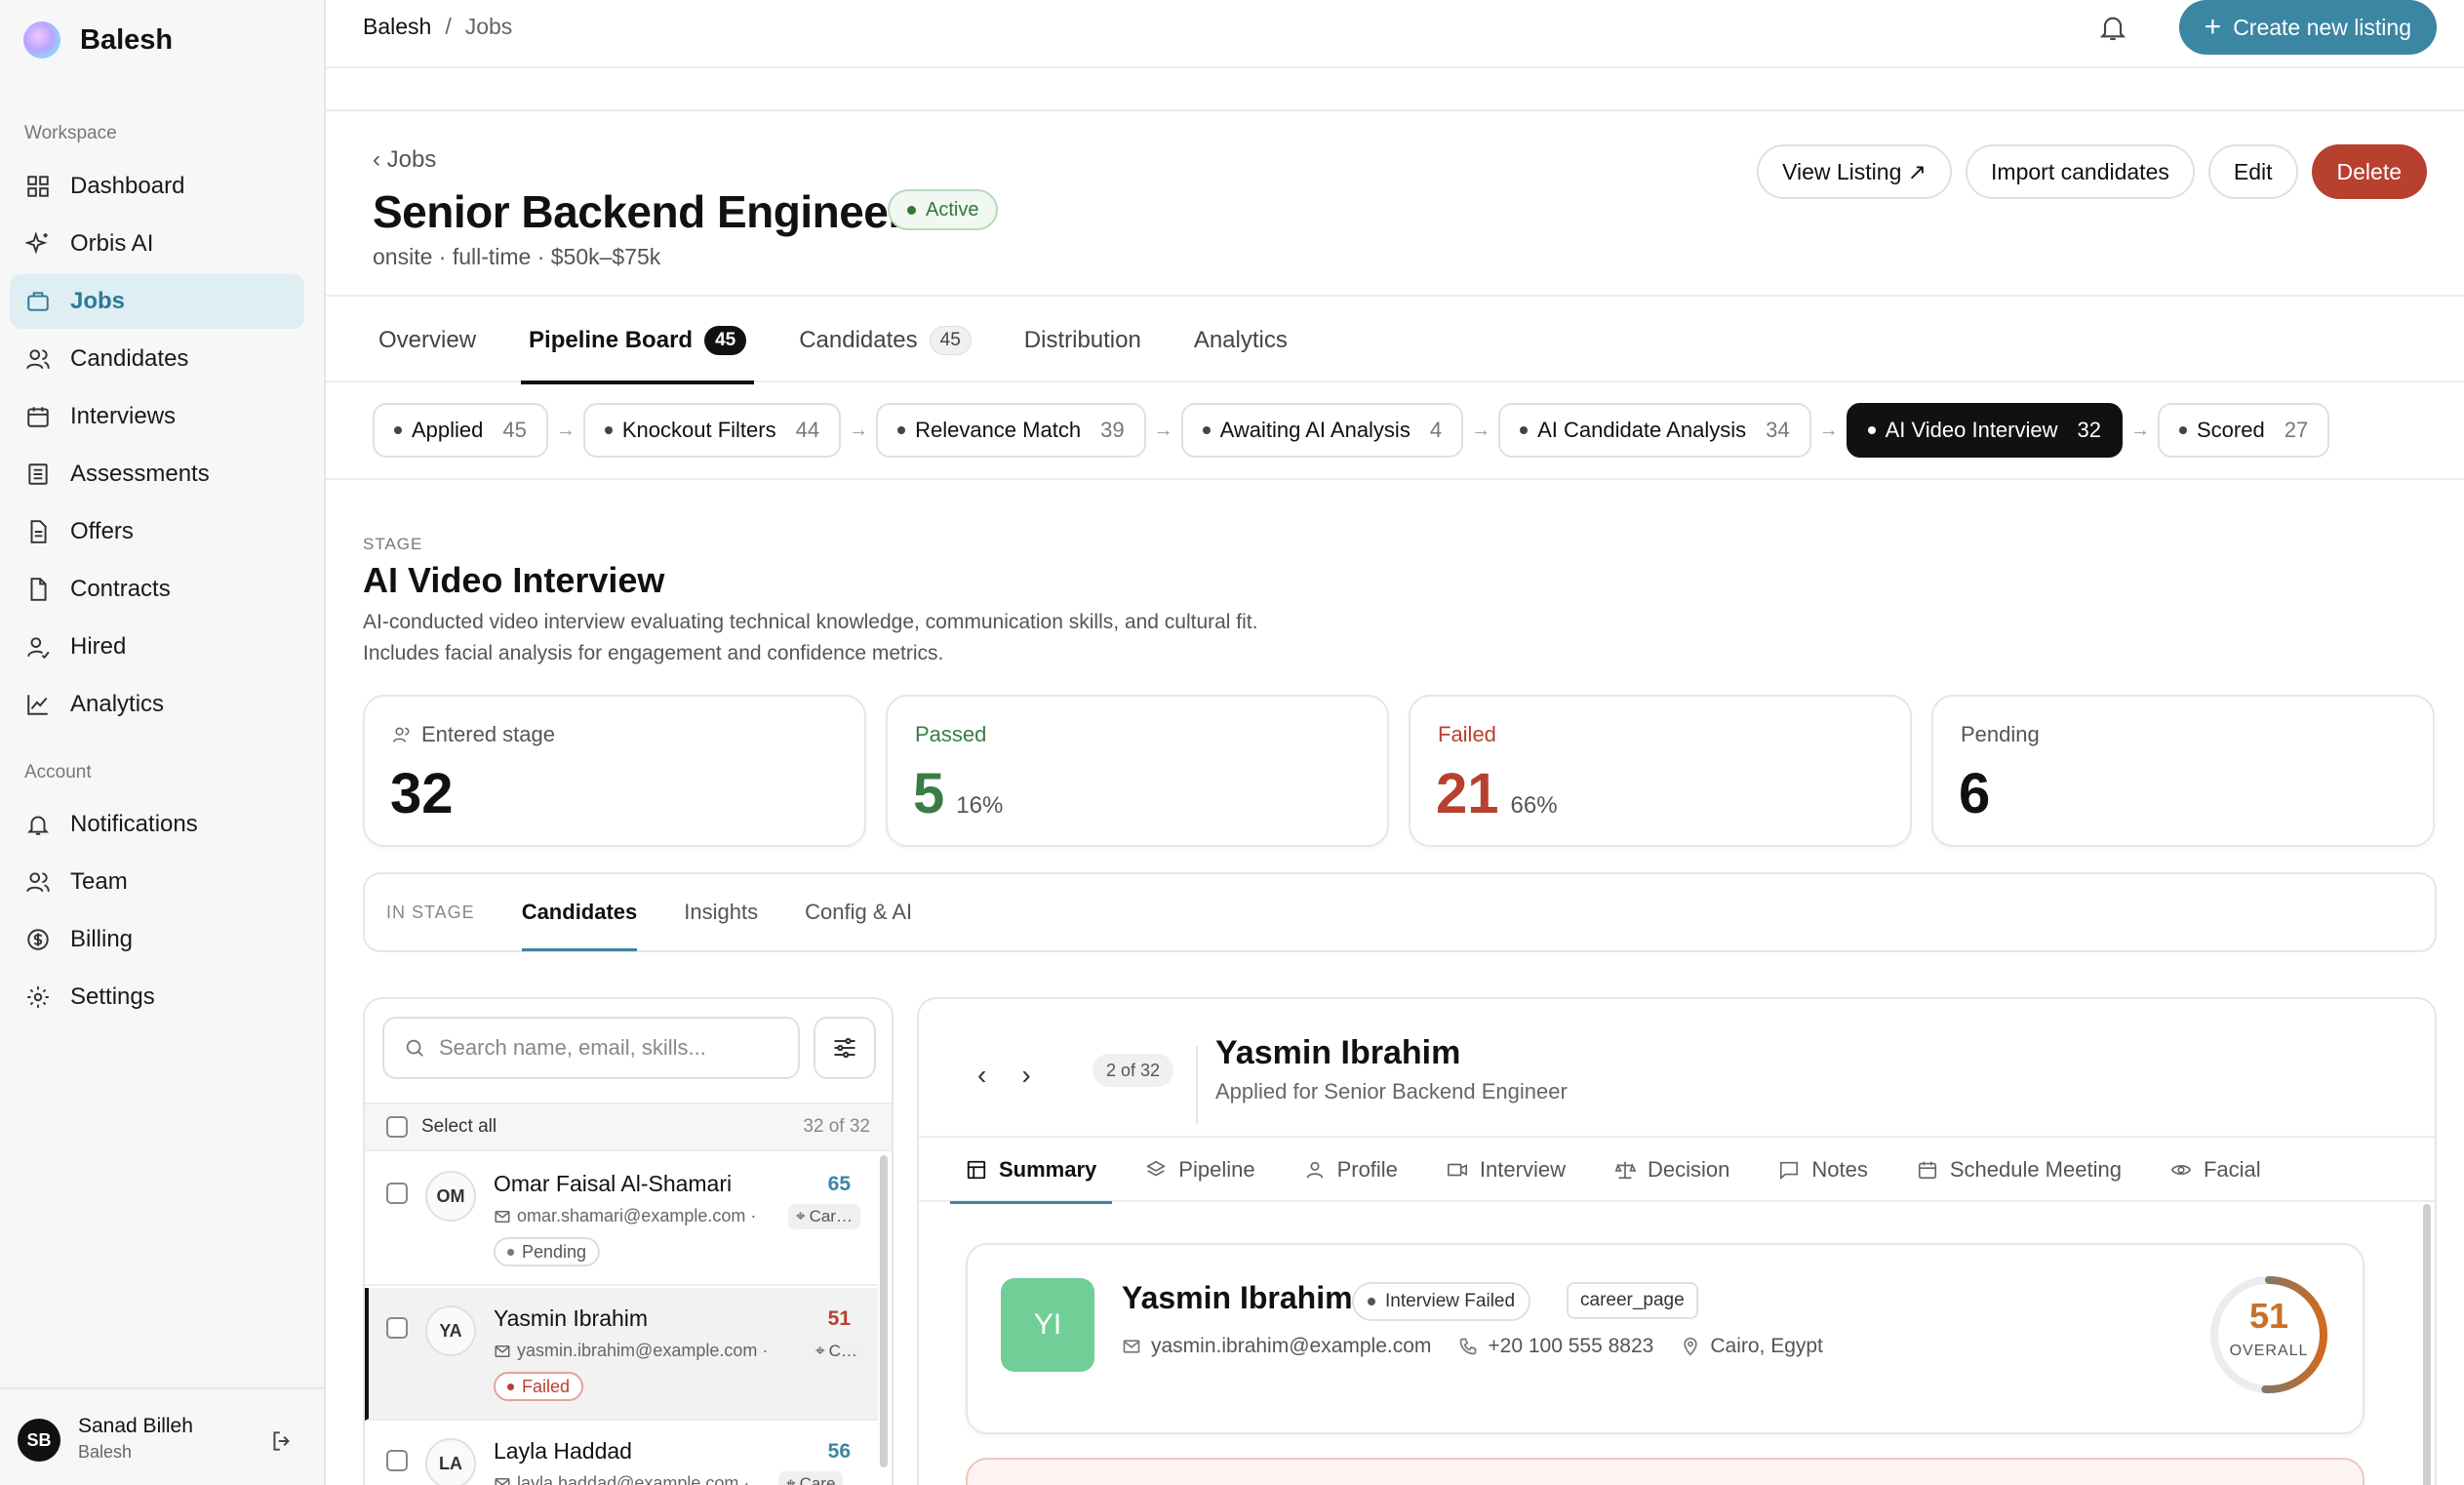 The height and width of the screenshot is (1485, 2464). What do you see at coordinates (1011, 431) in the screenshot?
I see `stage-relevance-match: Relevance Match 39` at bounding box center [1011, 431].